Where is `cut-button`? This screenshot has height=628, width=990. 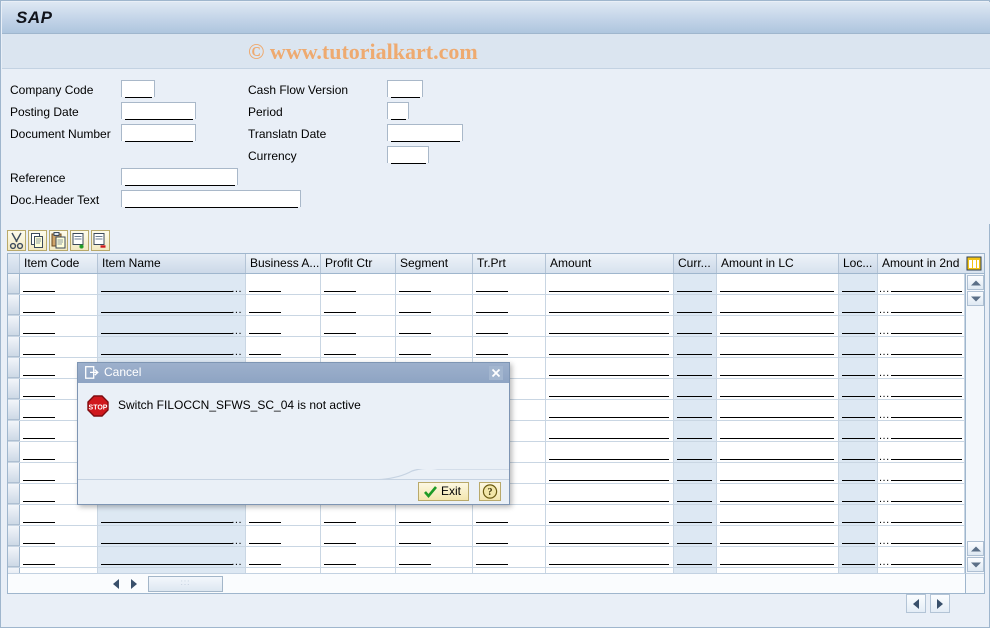
cut-button is located at coordinates (16, 240).